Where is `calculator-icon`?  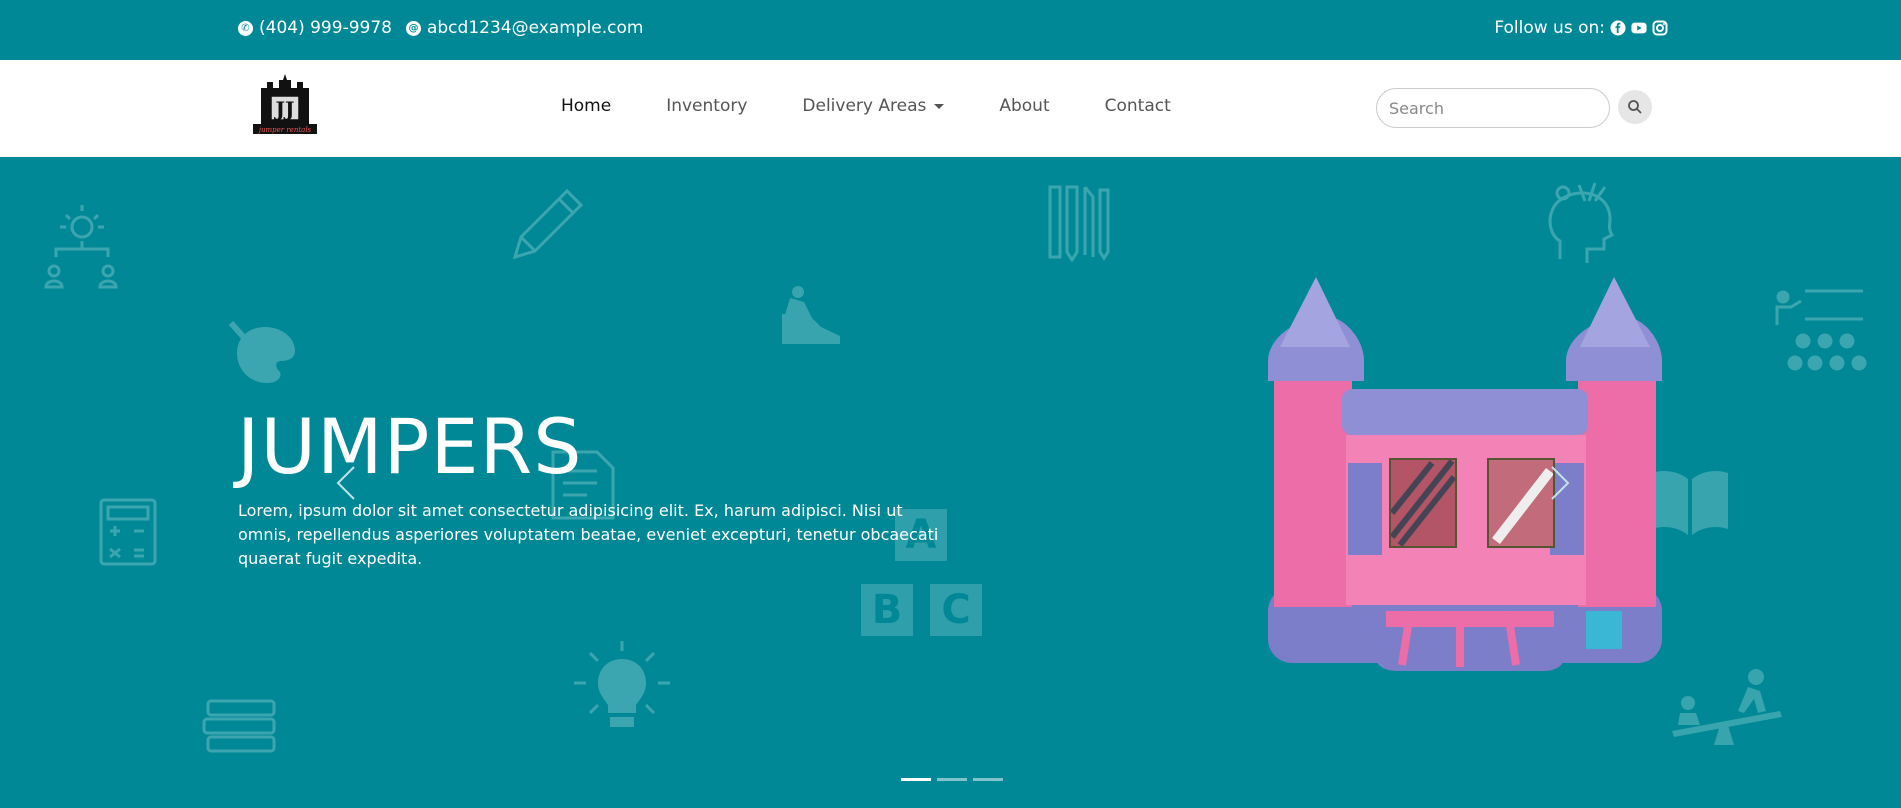
calculator-icon is located at coordinates (128, 532).